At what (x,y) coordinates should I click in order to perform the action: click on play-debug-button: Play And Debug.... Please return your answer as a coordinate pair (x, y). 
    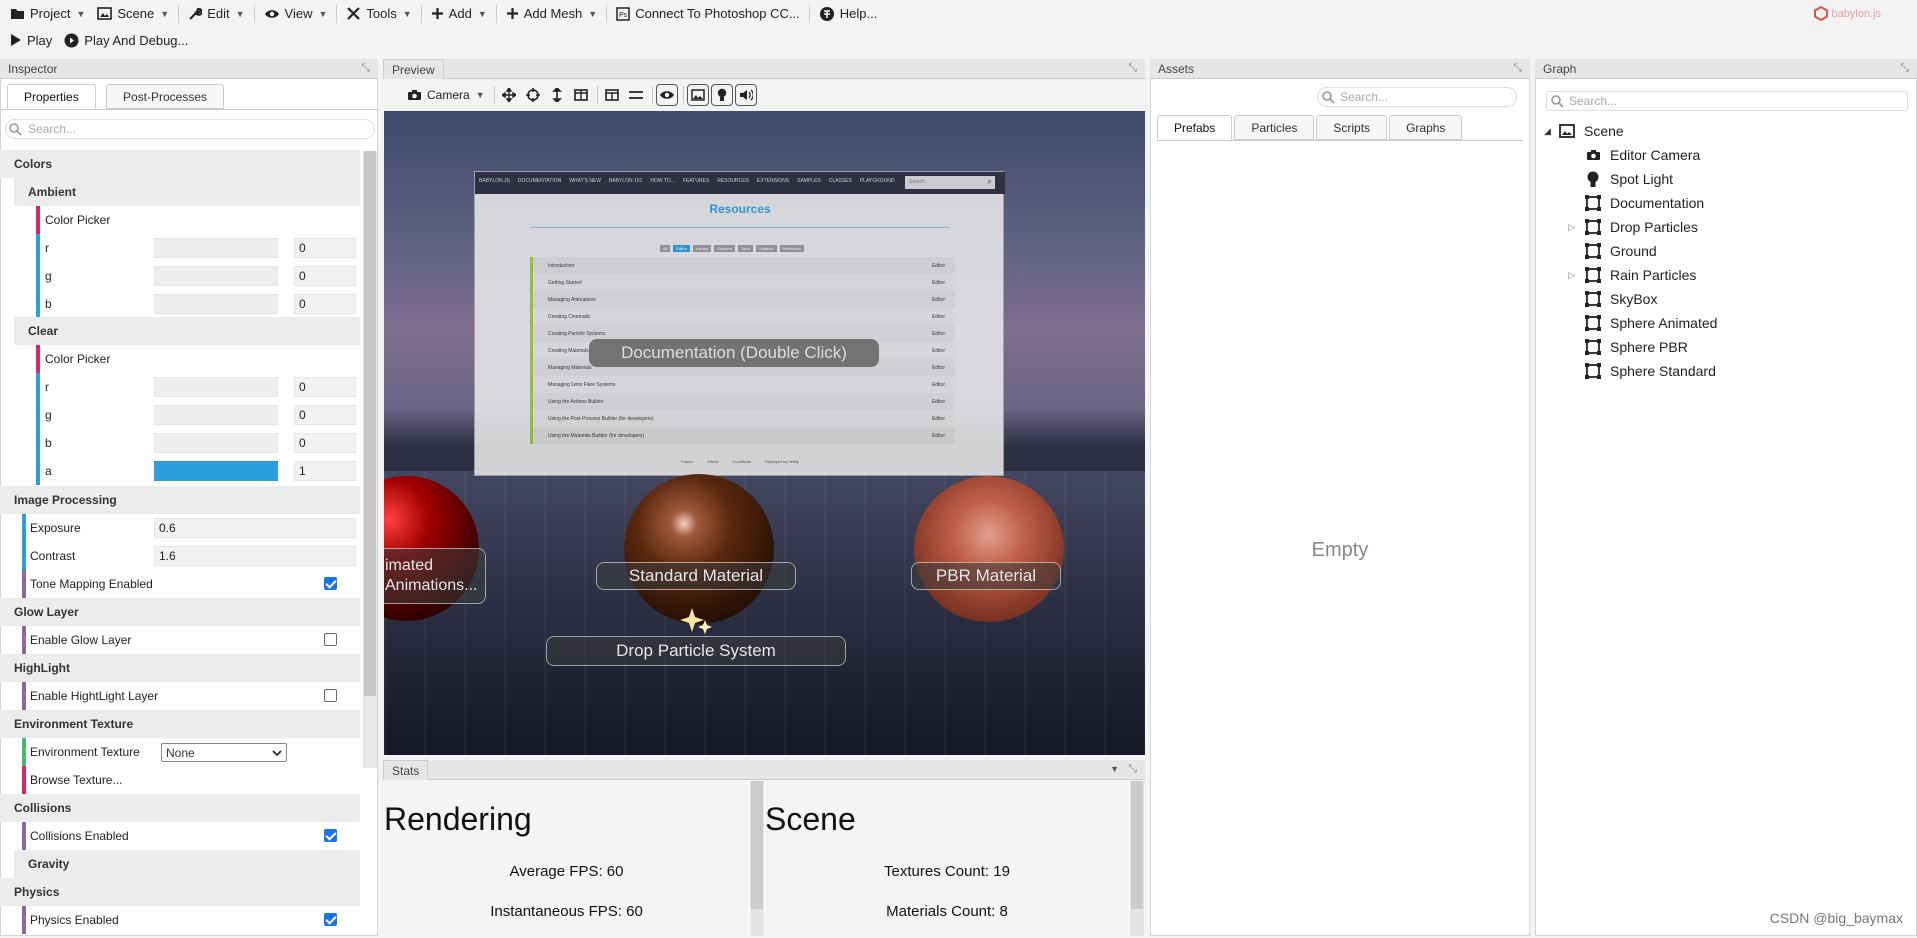
    Looking at the image, I should click on (126, 40).